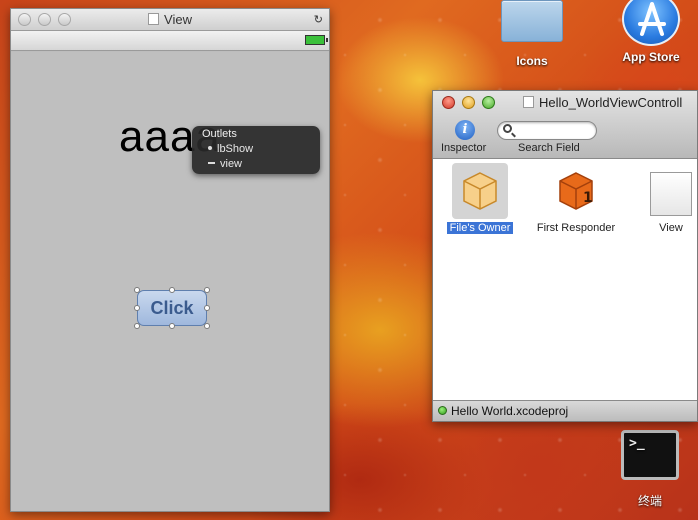  Describe the element at coordinates (671, 228) in the screenshot. I see `object-label: View` at that location.